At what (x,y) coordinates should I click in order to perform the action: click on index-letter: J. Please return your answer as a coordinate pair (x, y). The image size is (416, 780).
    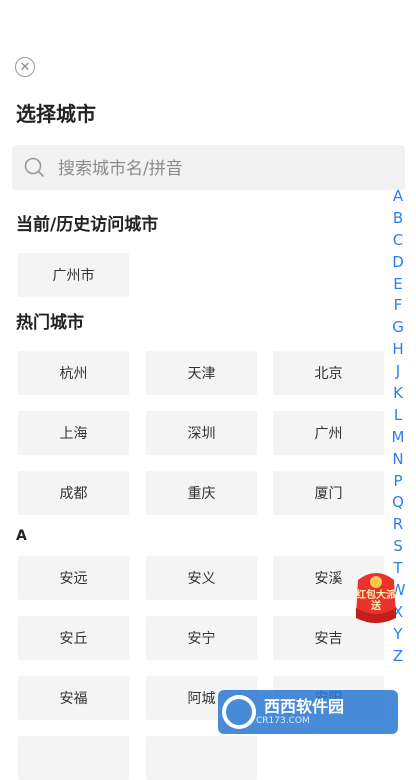
    Looking at the image, I should click on (398, 372).